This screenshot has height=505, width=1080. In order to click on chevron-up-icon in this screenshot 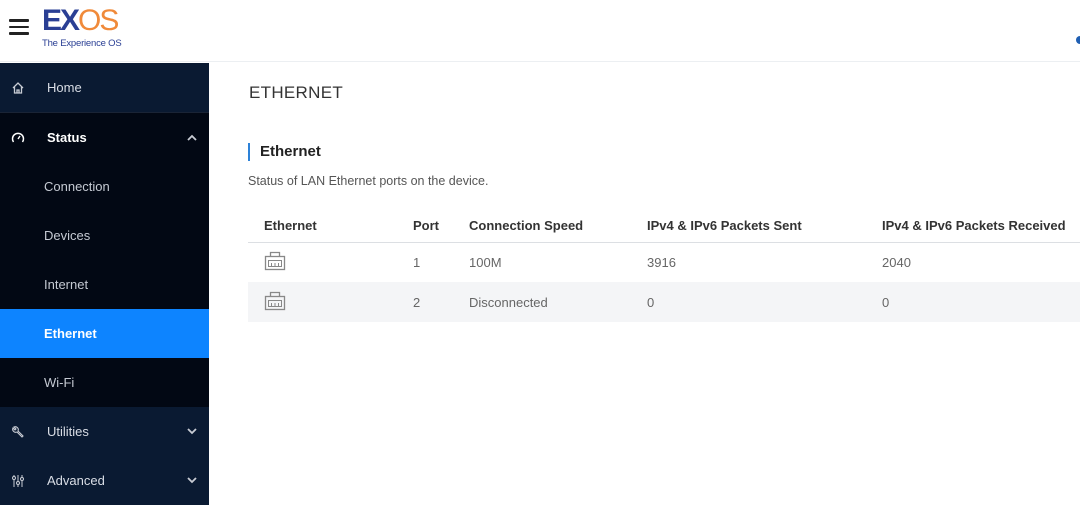, I will do `click(192, 138)`.